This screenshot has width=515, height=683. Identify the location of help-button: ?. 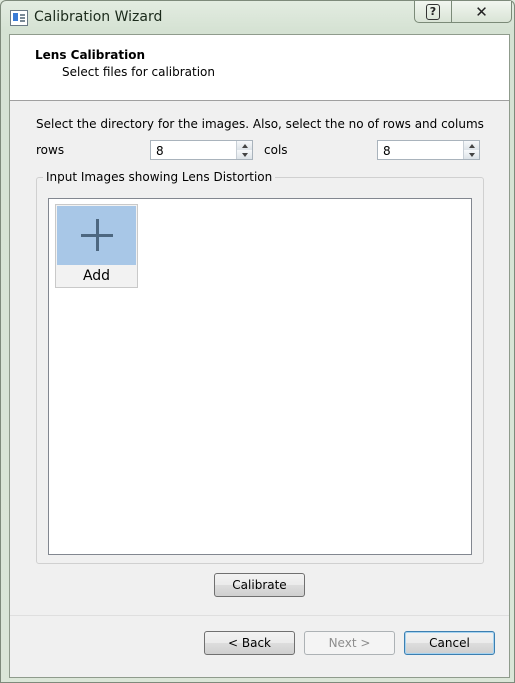
(433, 11).